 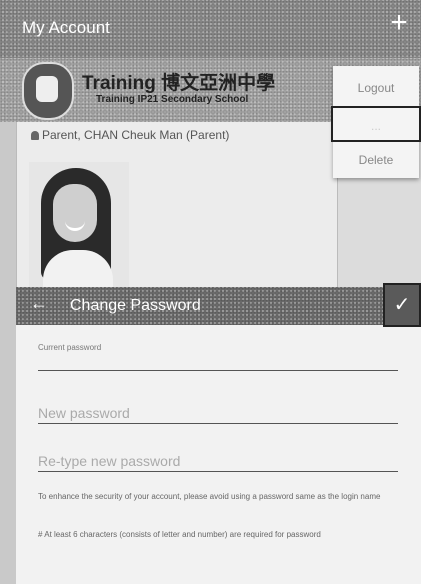 I want to click on dialog-header: ← Change Password ✓, so click(x=218, y=305).